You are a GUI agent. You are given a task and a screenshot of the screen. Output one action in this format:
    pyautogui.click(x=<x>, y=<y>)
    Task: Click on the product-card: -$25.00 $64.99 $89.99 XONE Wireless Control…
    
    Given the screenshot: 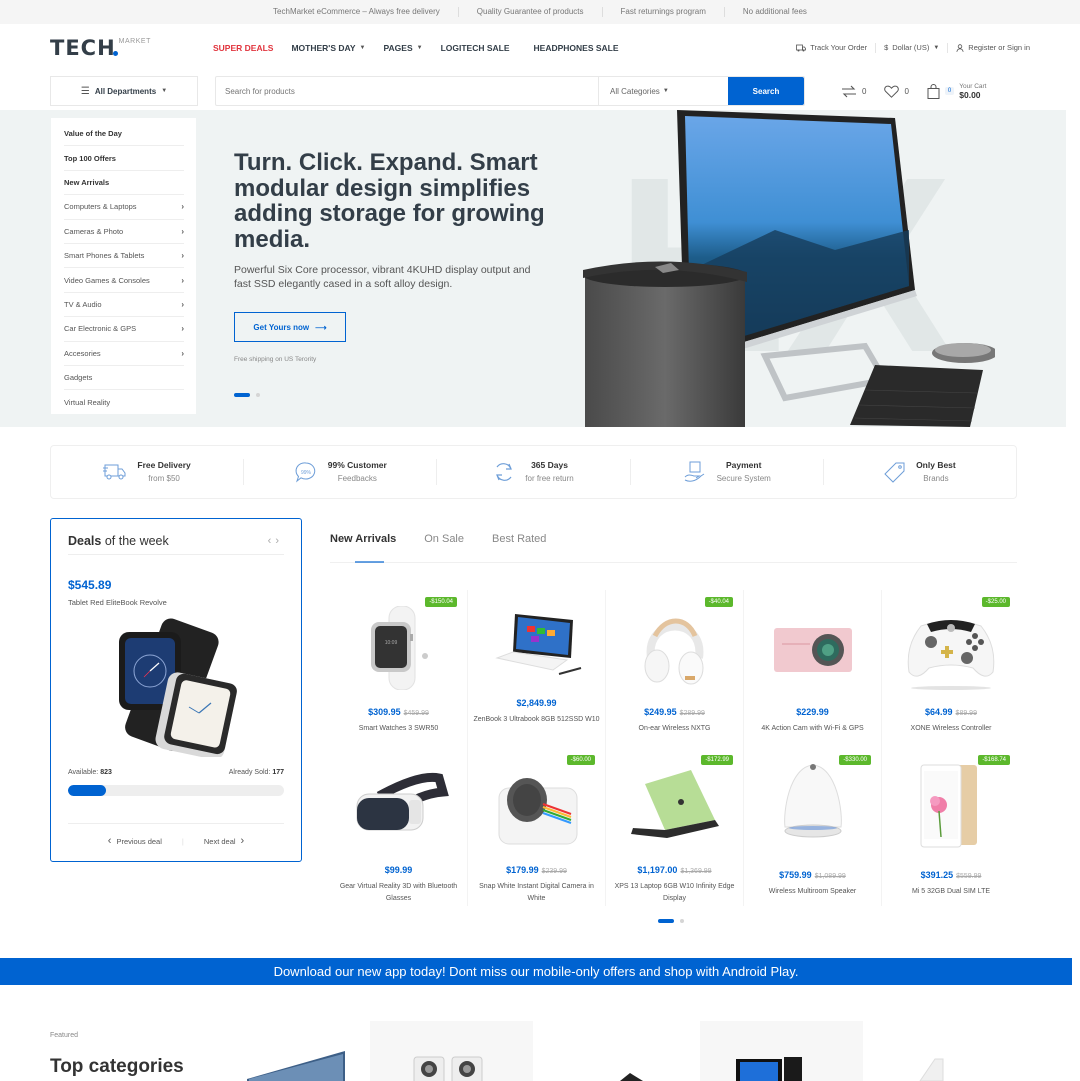 What is the action you would take?
    pyautogui.click(x=951, y=669)
    